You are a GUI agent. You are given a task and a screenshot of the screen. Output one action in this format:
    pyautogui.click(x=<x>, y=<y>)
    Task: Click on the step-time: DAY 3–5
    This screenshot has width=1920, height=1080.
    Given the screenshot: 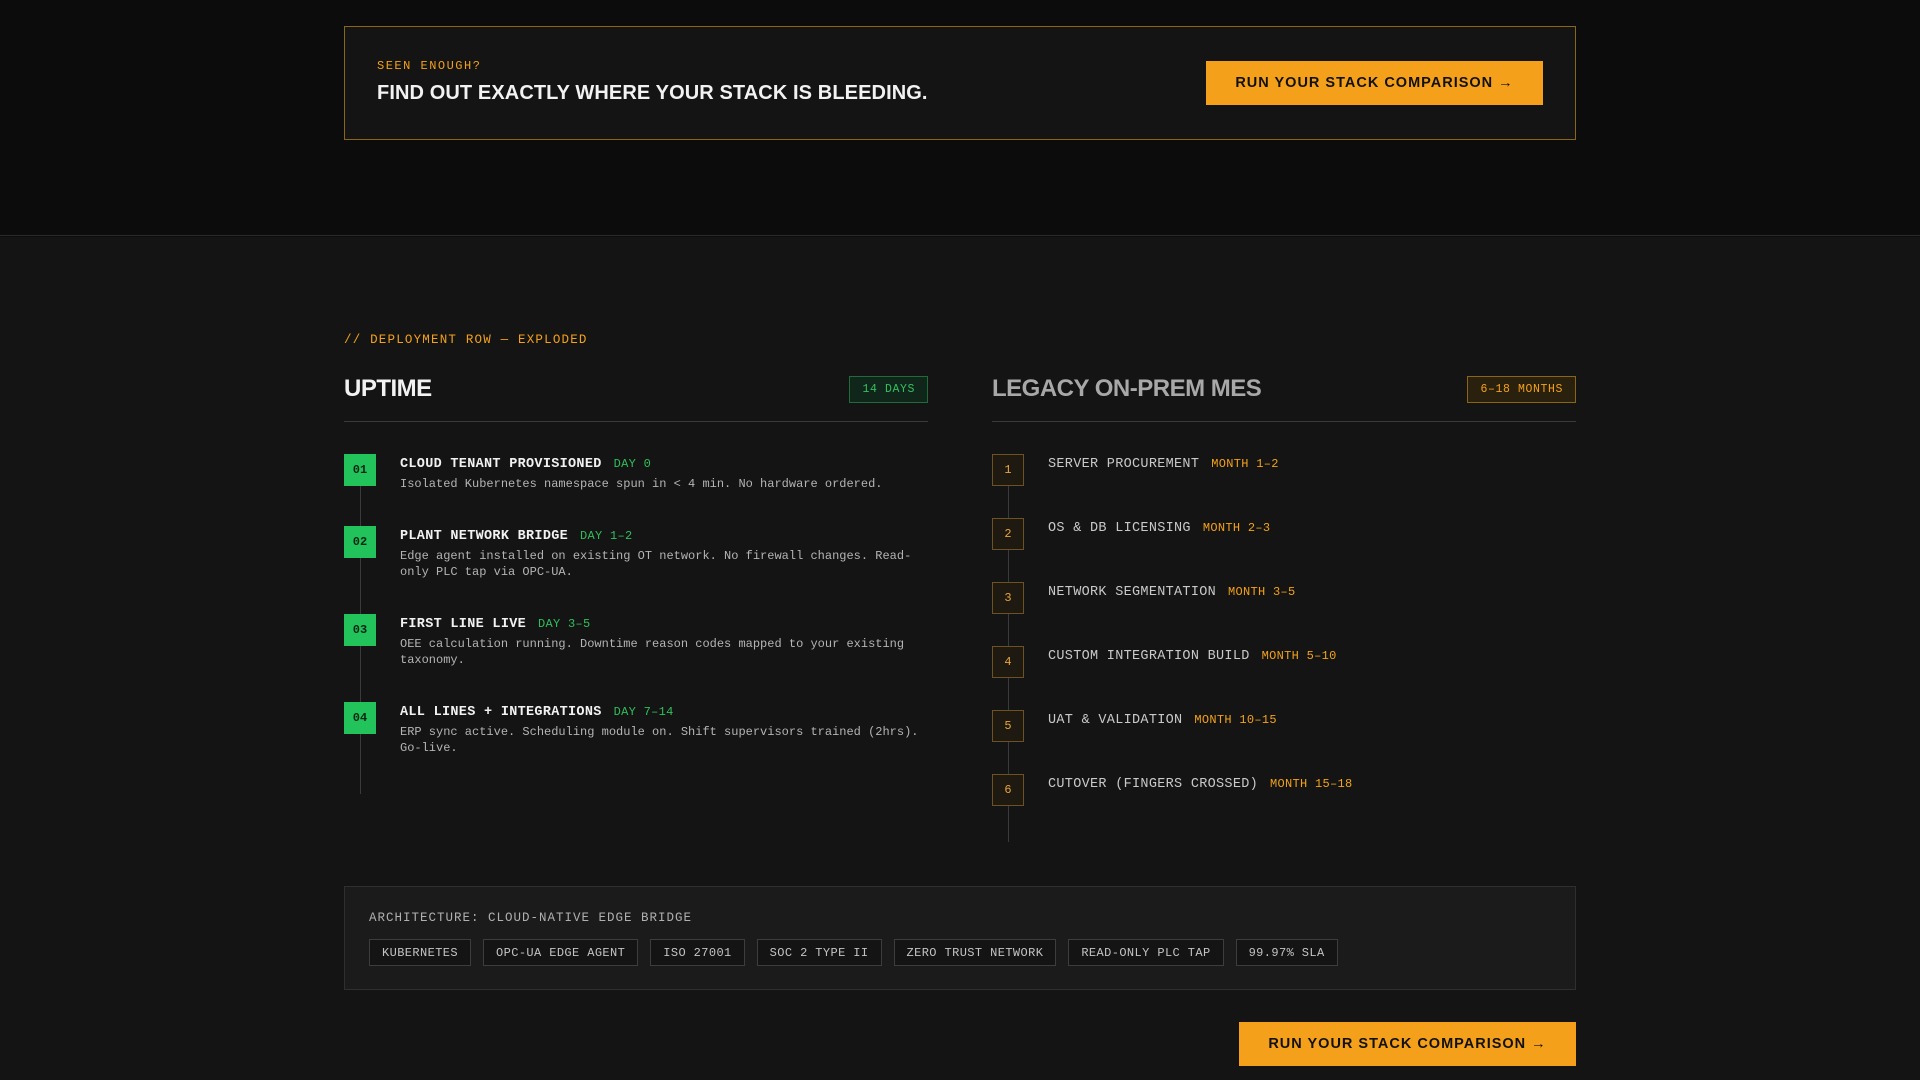 What is the action you would take?
    pyautogui.click(x=564, y=624)
    